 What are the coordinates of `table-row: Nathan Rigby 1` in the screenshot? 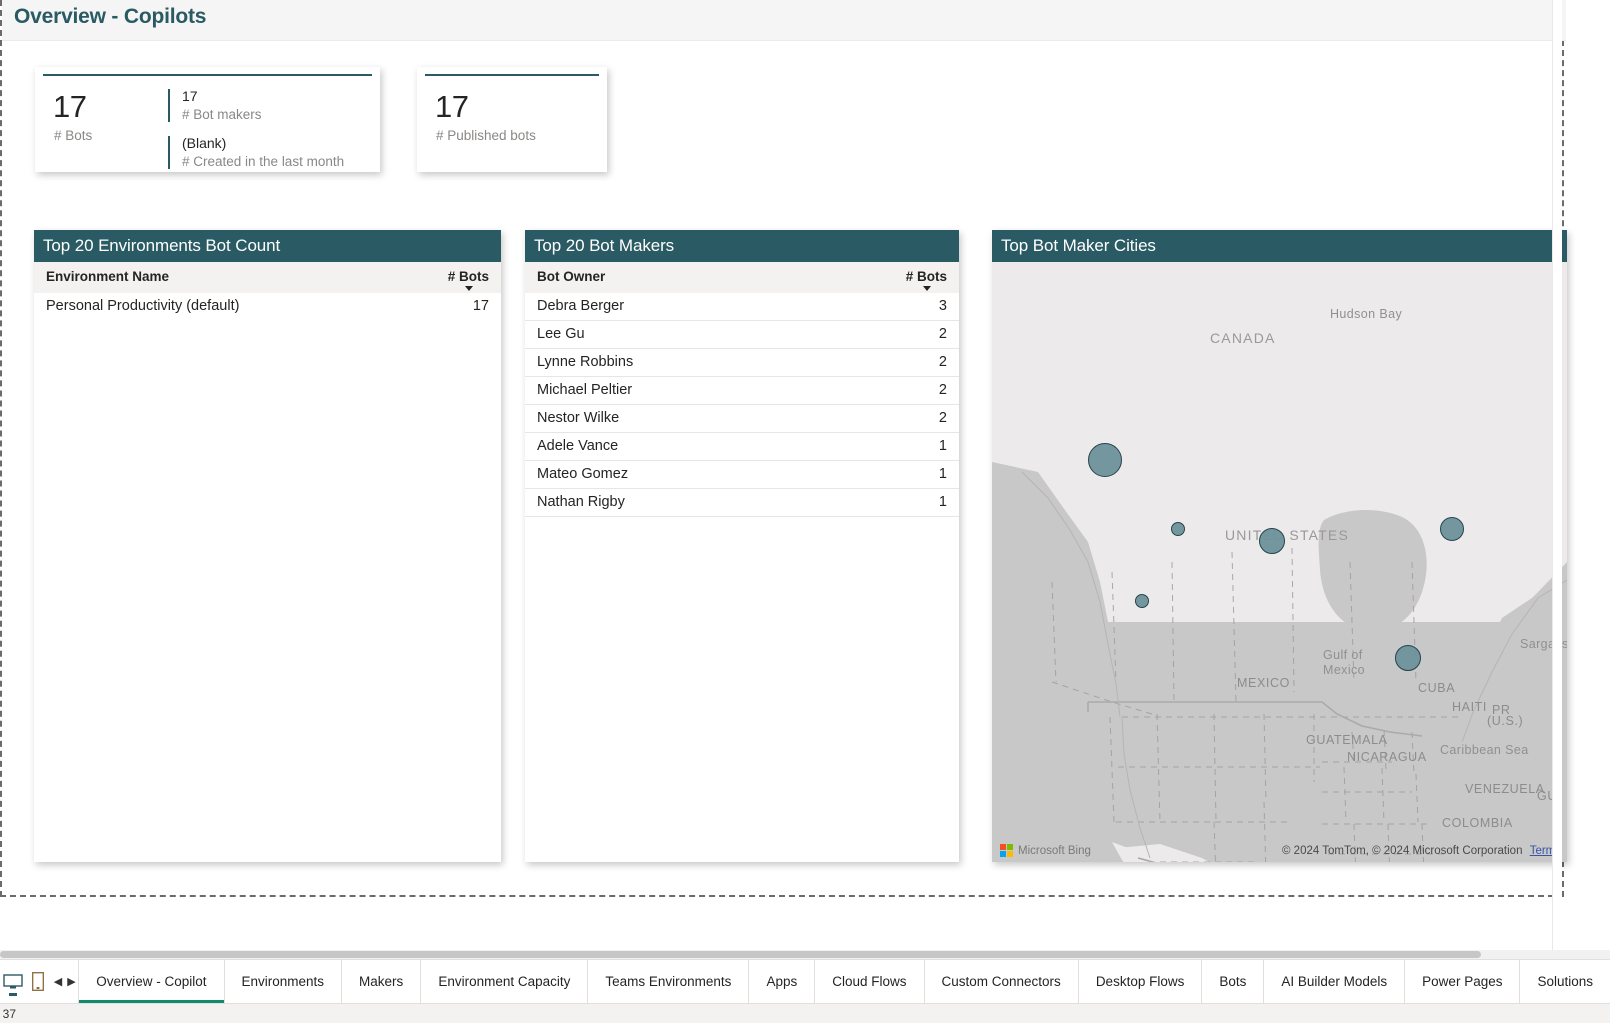 It's located at (742, 502).